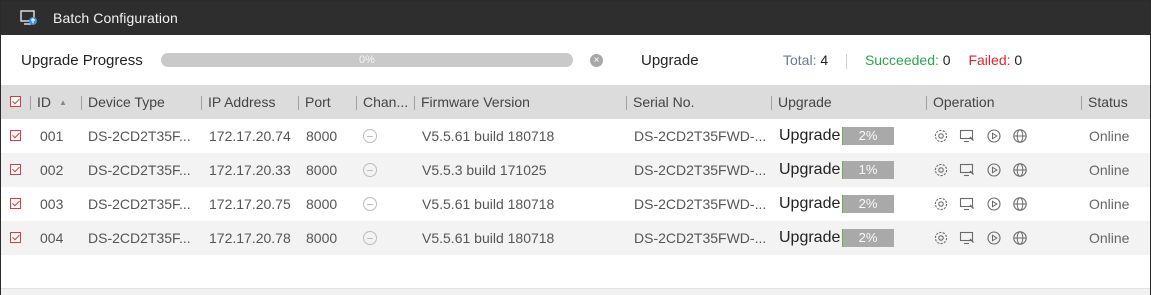 This screenshot has height=295, width=1151. I want to click on title-bar: Batch Configuration, so click(575, 18).